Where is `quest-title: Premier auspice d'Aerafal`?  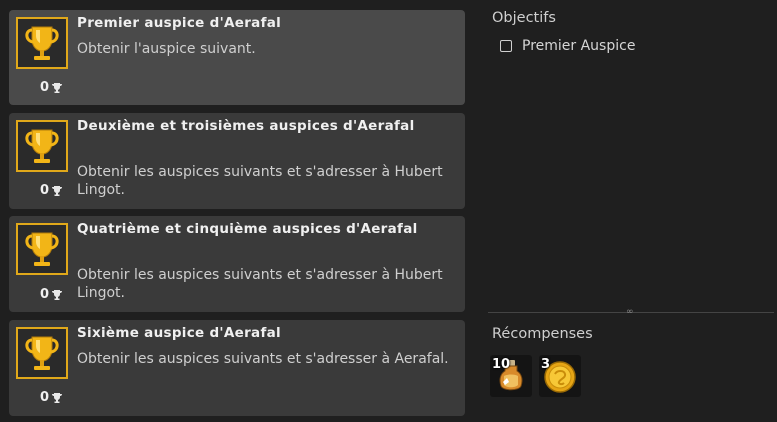
quest-title: Premier auspice d'Aerafal is located at coordinates (179, 23).